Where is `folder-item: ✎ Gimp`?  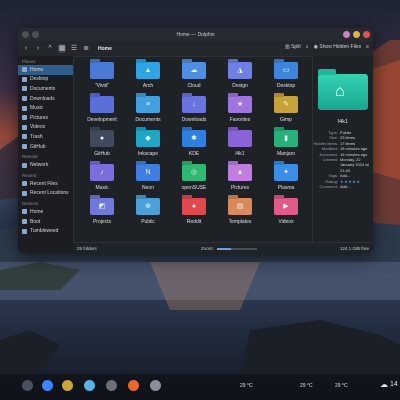
folder-item: ✎ Gimp is located at coordinates (286, 113).